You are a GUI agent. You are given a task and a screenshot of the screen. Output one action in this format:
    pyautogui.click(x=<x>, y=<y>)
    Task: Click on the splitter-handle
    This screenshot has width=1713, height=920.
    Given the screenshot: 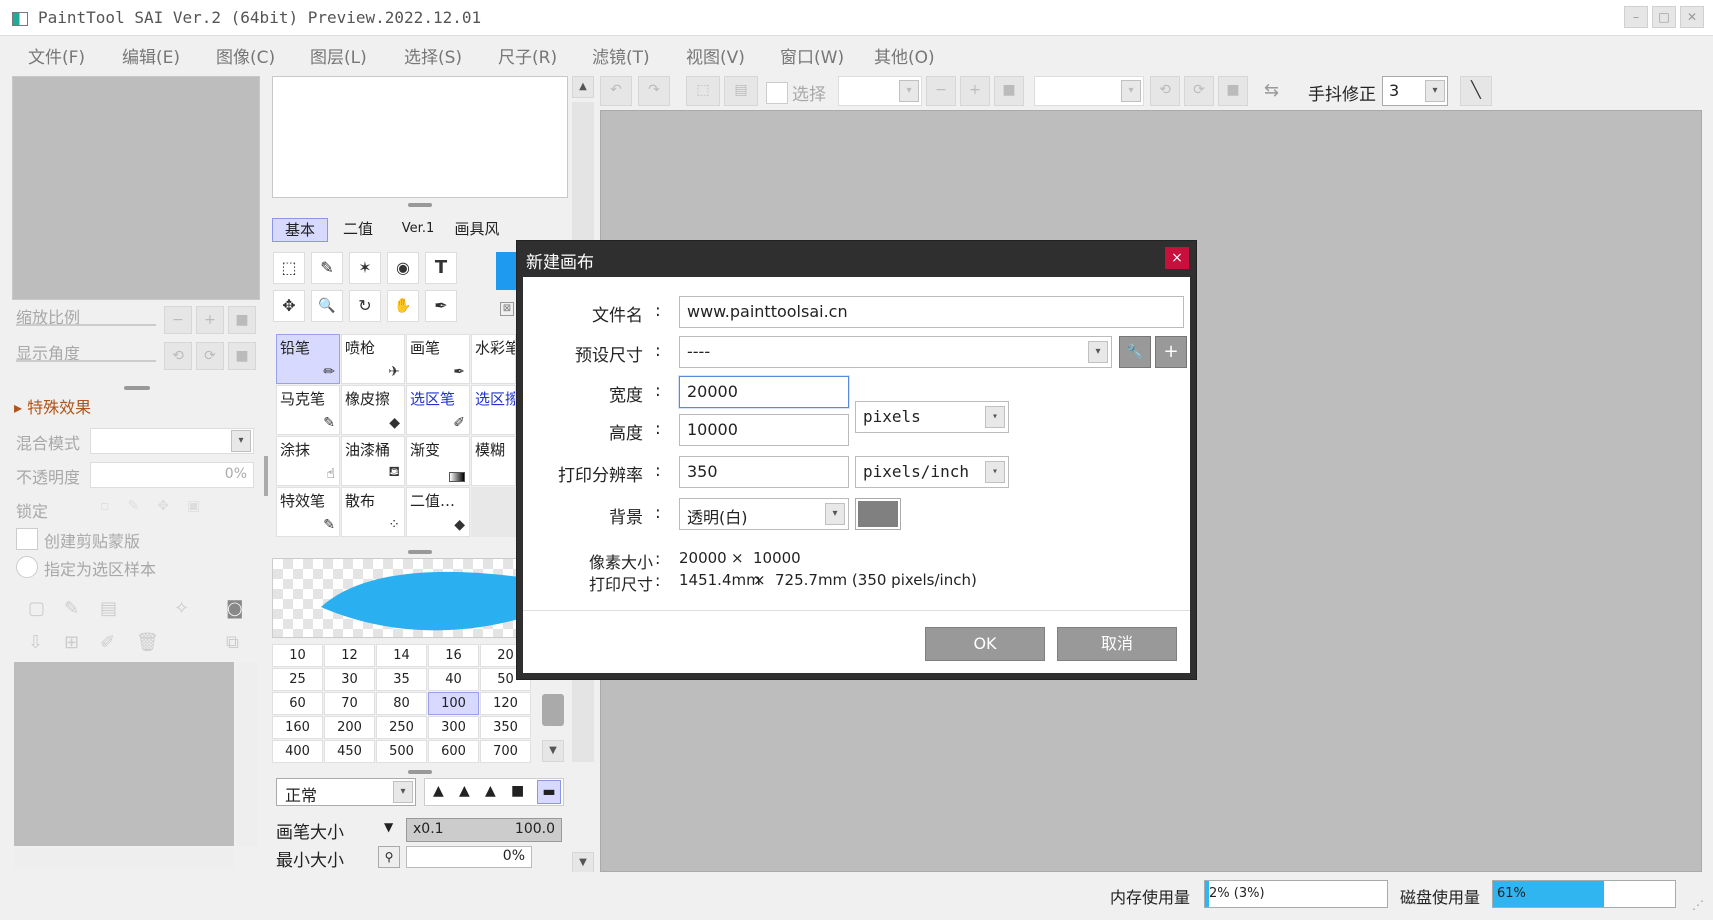 What is the action you would take?
    pyautogui.click(x=137, y=388)
    